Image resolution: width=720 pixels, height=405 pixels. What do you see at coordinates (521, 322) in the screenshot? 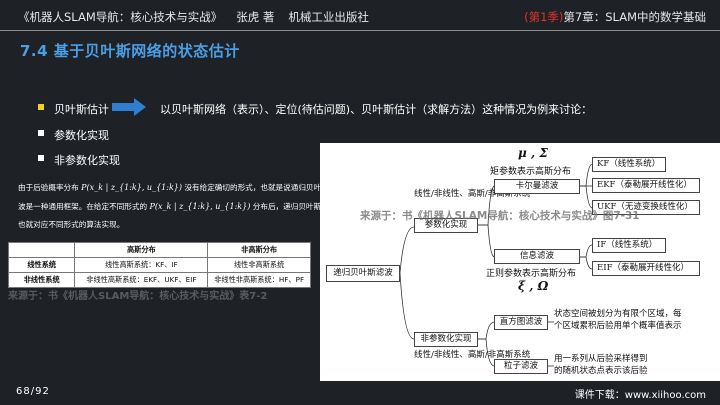
I see `histogram-filter-node: 直方图滤波` at bounding box center [521, 322].